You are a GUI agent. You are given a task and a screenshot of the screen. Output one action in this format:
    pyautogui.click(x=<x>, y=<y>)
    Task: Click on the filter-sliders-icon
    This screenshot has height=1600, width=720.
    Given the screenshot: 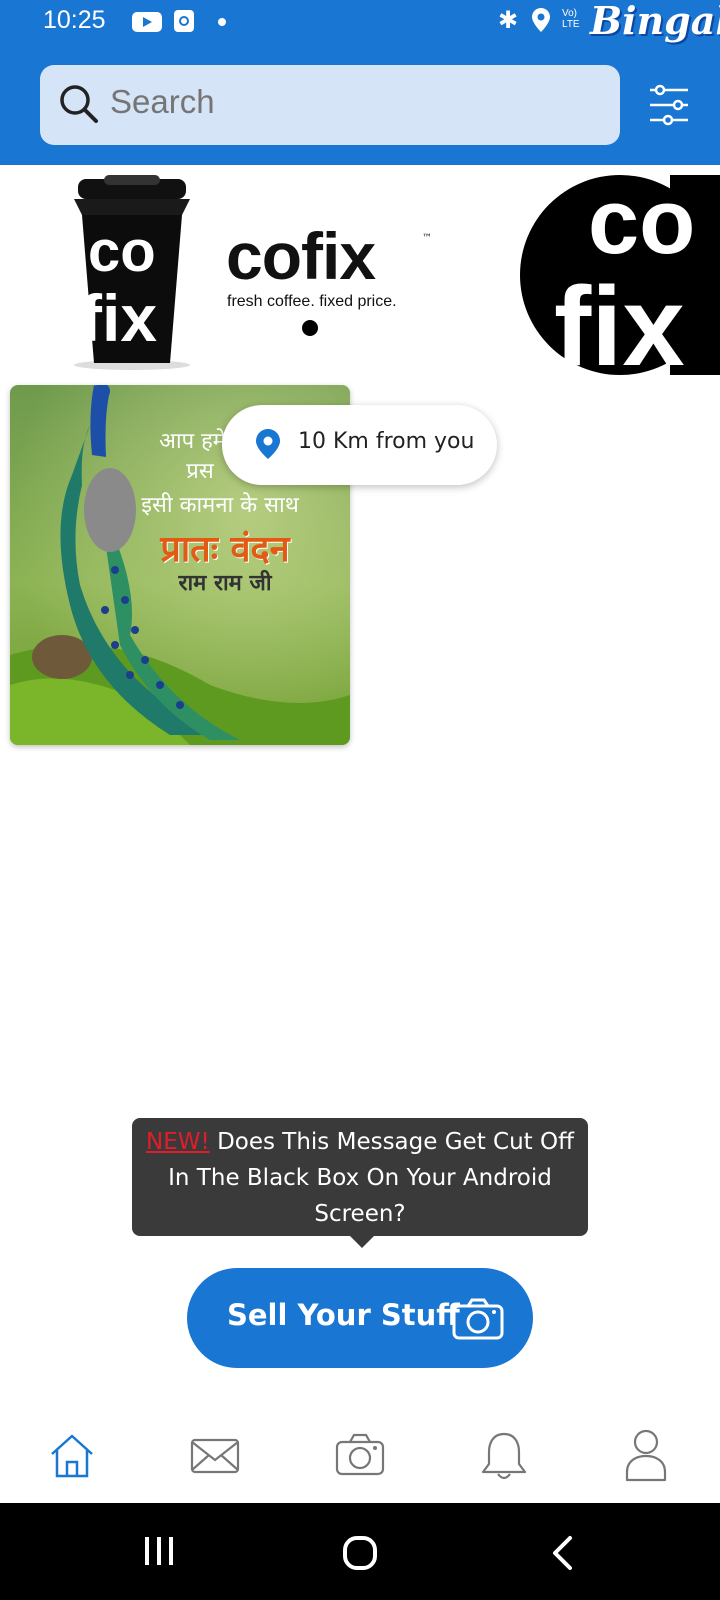 What is the action you would take?
    pyautogui.click(x=669, y=105)
    